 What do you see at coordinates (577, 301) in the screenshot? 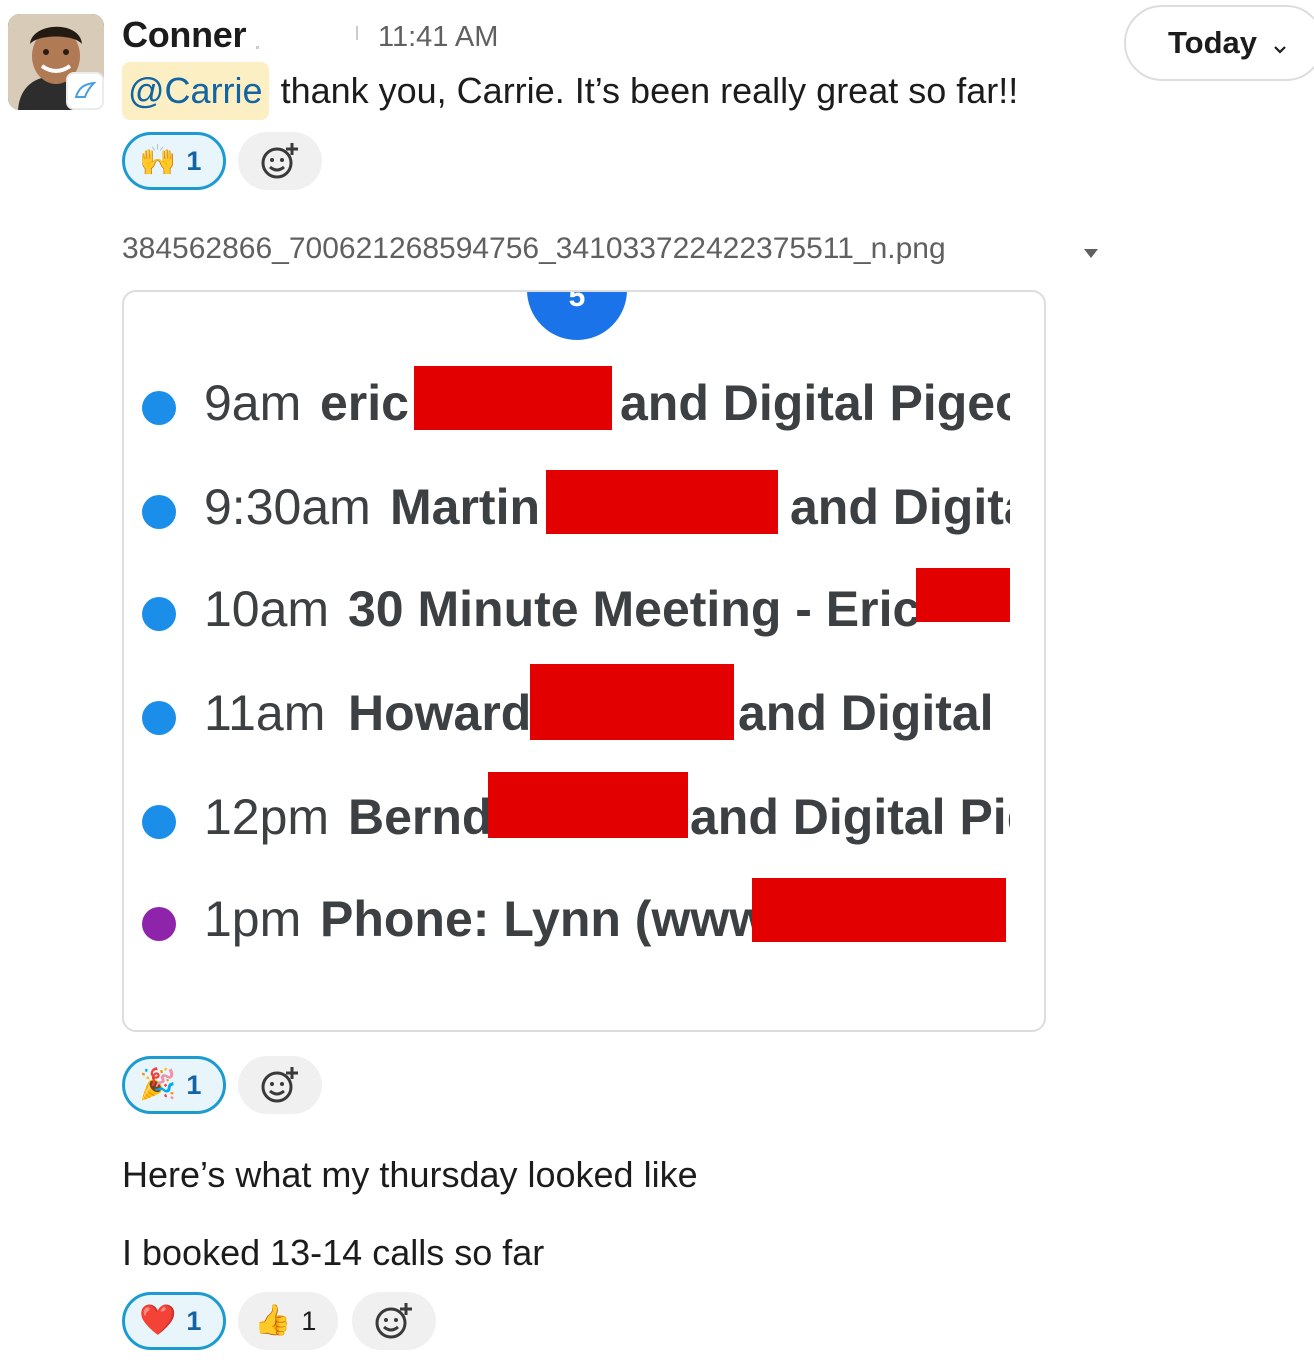
I see `calendar-day-number: 5` at bounding box center [577, 301].